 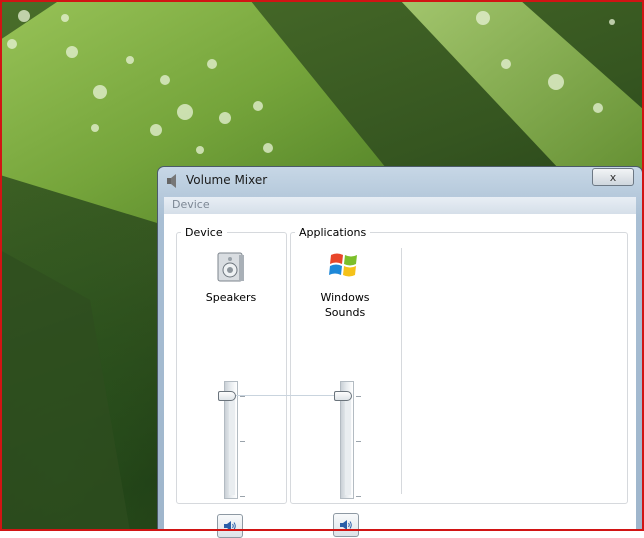 I want to click on menu-bar: Device, so click(x=400, y=206).